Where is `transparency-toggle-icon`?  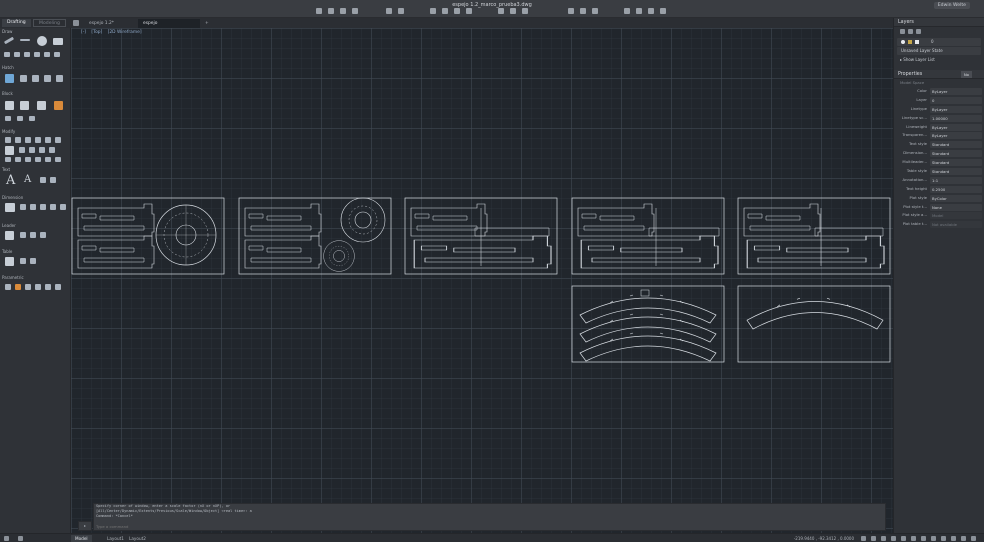 transparency-toggle-icon is located at coordinates (933, 538).